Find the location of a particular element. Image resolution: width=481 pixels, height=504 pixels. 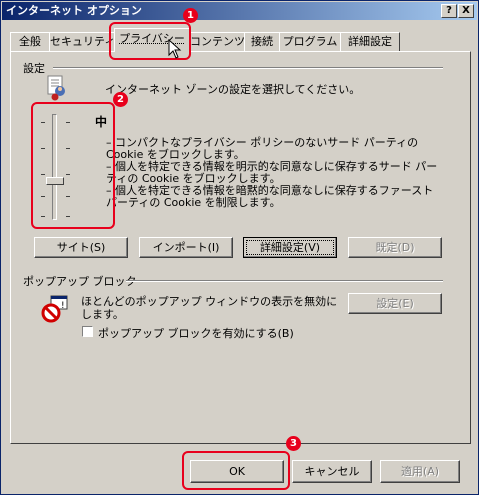

title-bar: インターネット オプション ? X is located at coordinates (239, 11).